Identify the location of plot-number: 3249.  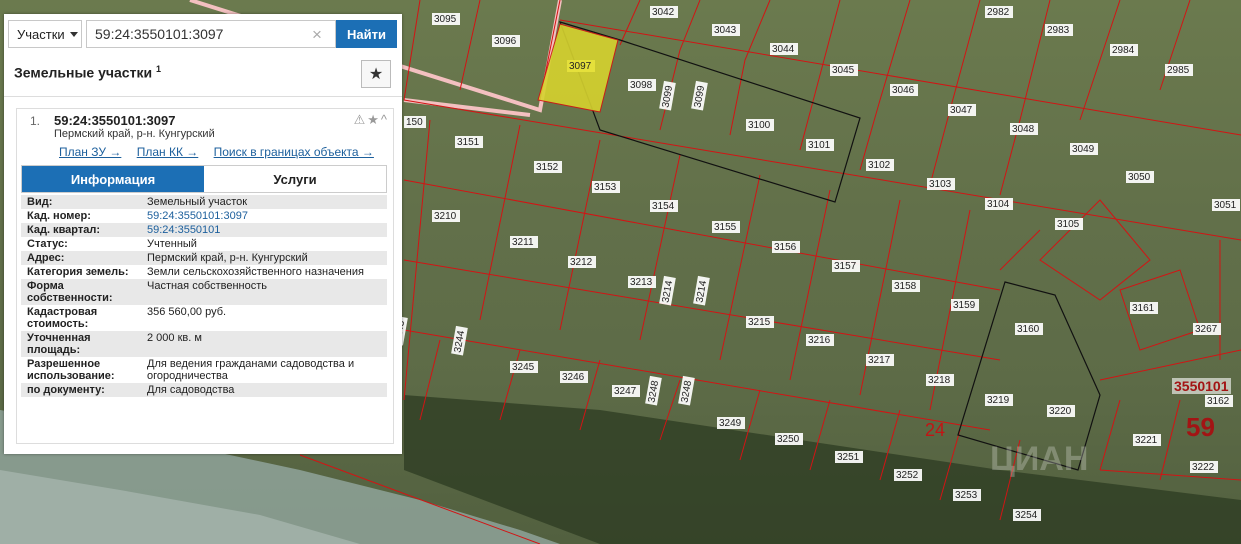
(730, 423).